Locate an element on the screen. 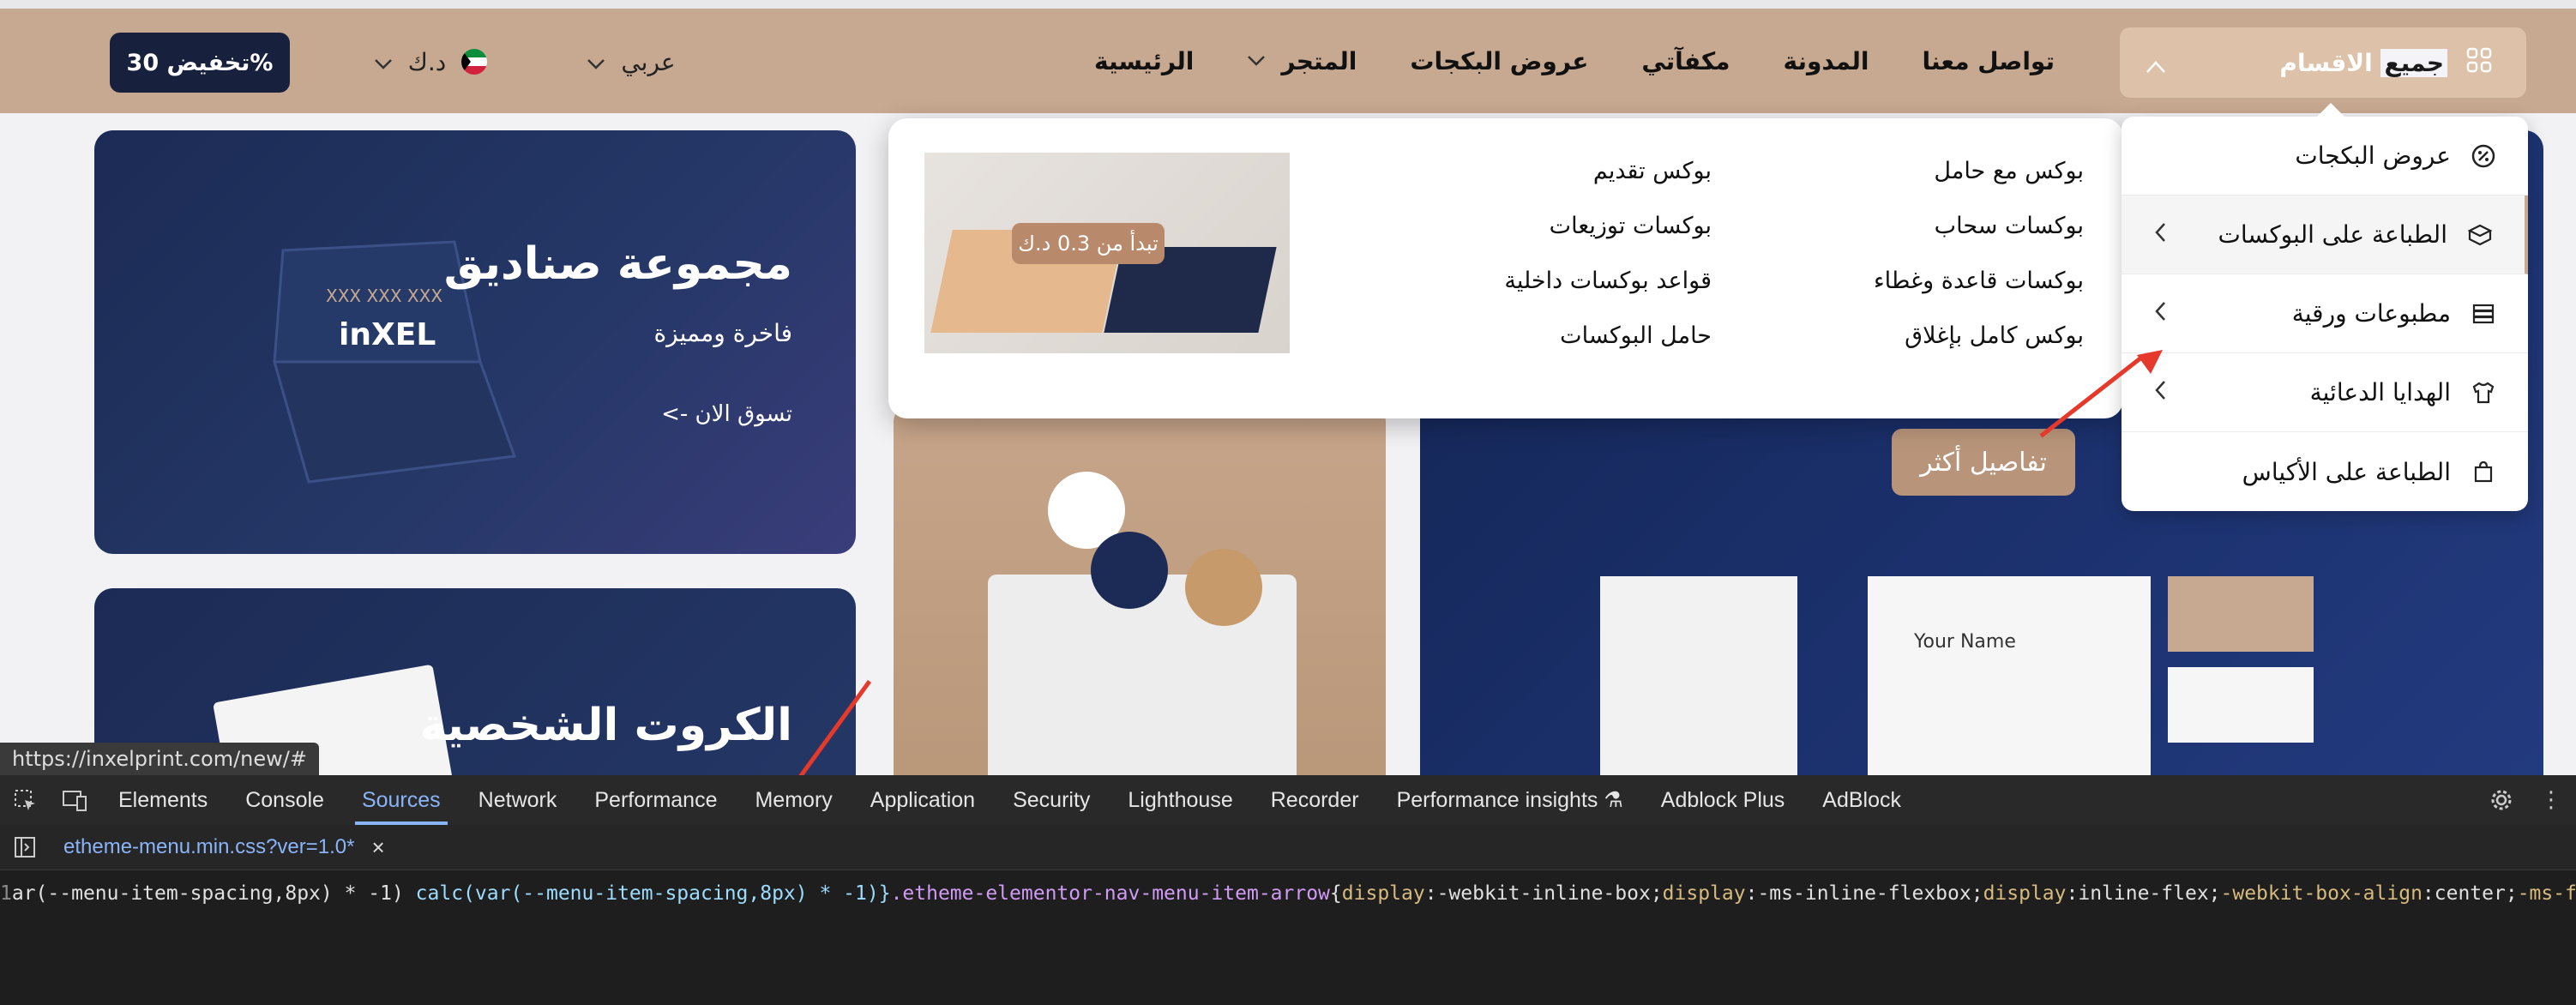 Image resolution: width=2576 pixels, height=1005 pixels. more-options-icon: ⋮ is located at coordinates (2551, 800).